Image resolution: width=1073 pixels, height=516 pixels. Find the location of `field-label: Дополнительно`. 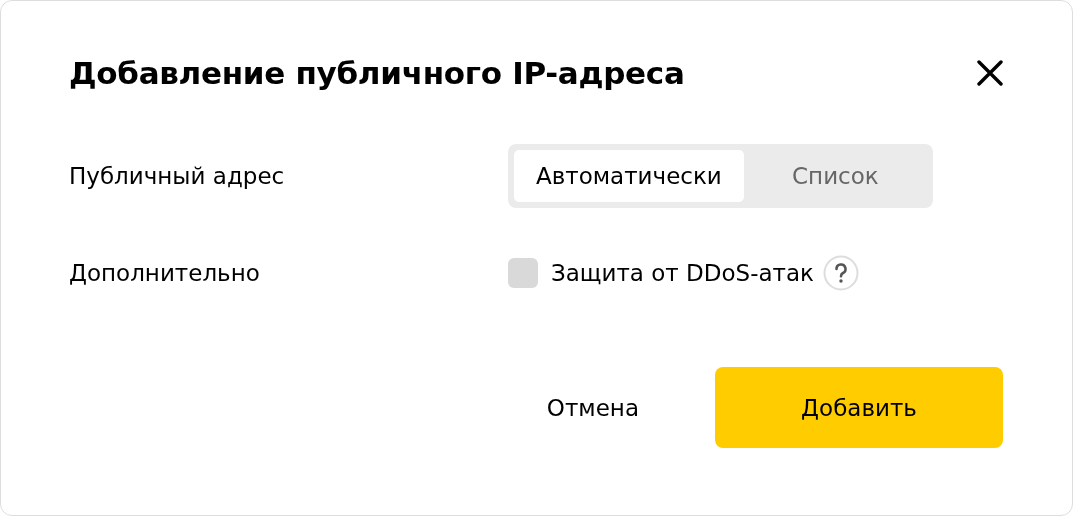

field-label: Дополнительно is located at coordinates (165, 273).